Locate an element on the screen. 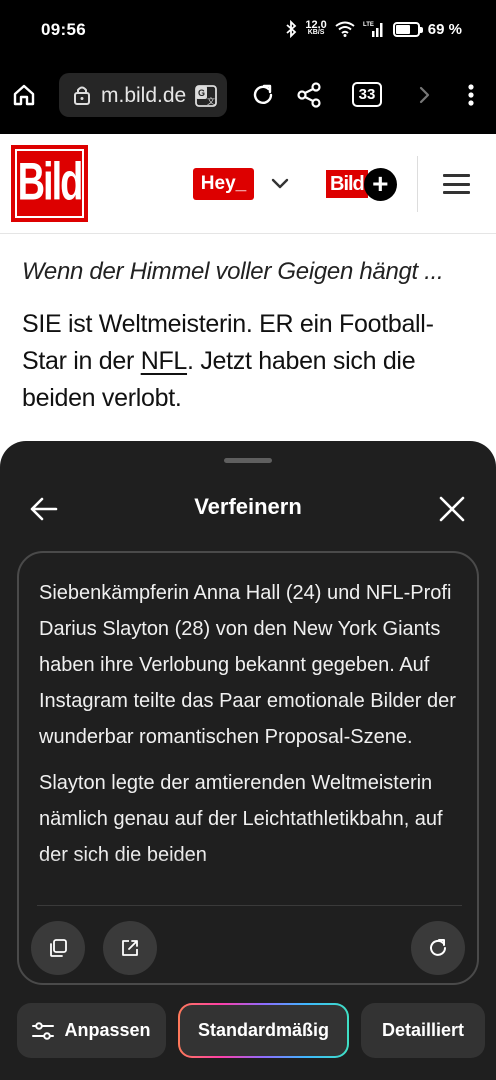 The height and width of the screenshot is (1080, 496). copy-button is located at coordinates (58, 948).